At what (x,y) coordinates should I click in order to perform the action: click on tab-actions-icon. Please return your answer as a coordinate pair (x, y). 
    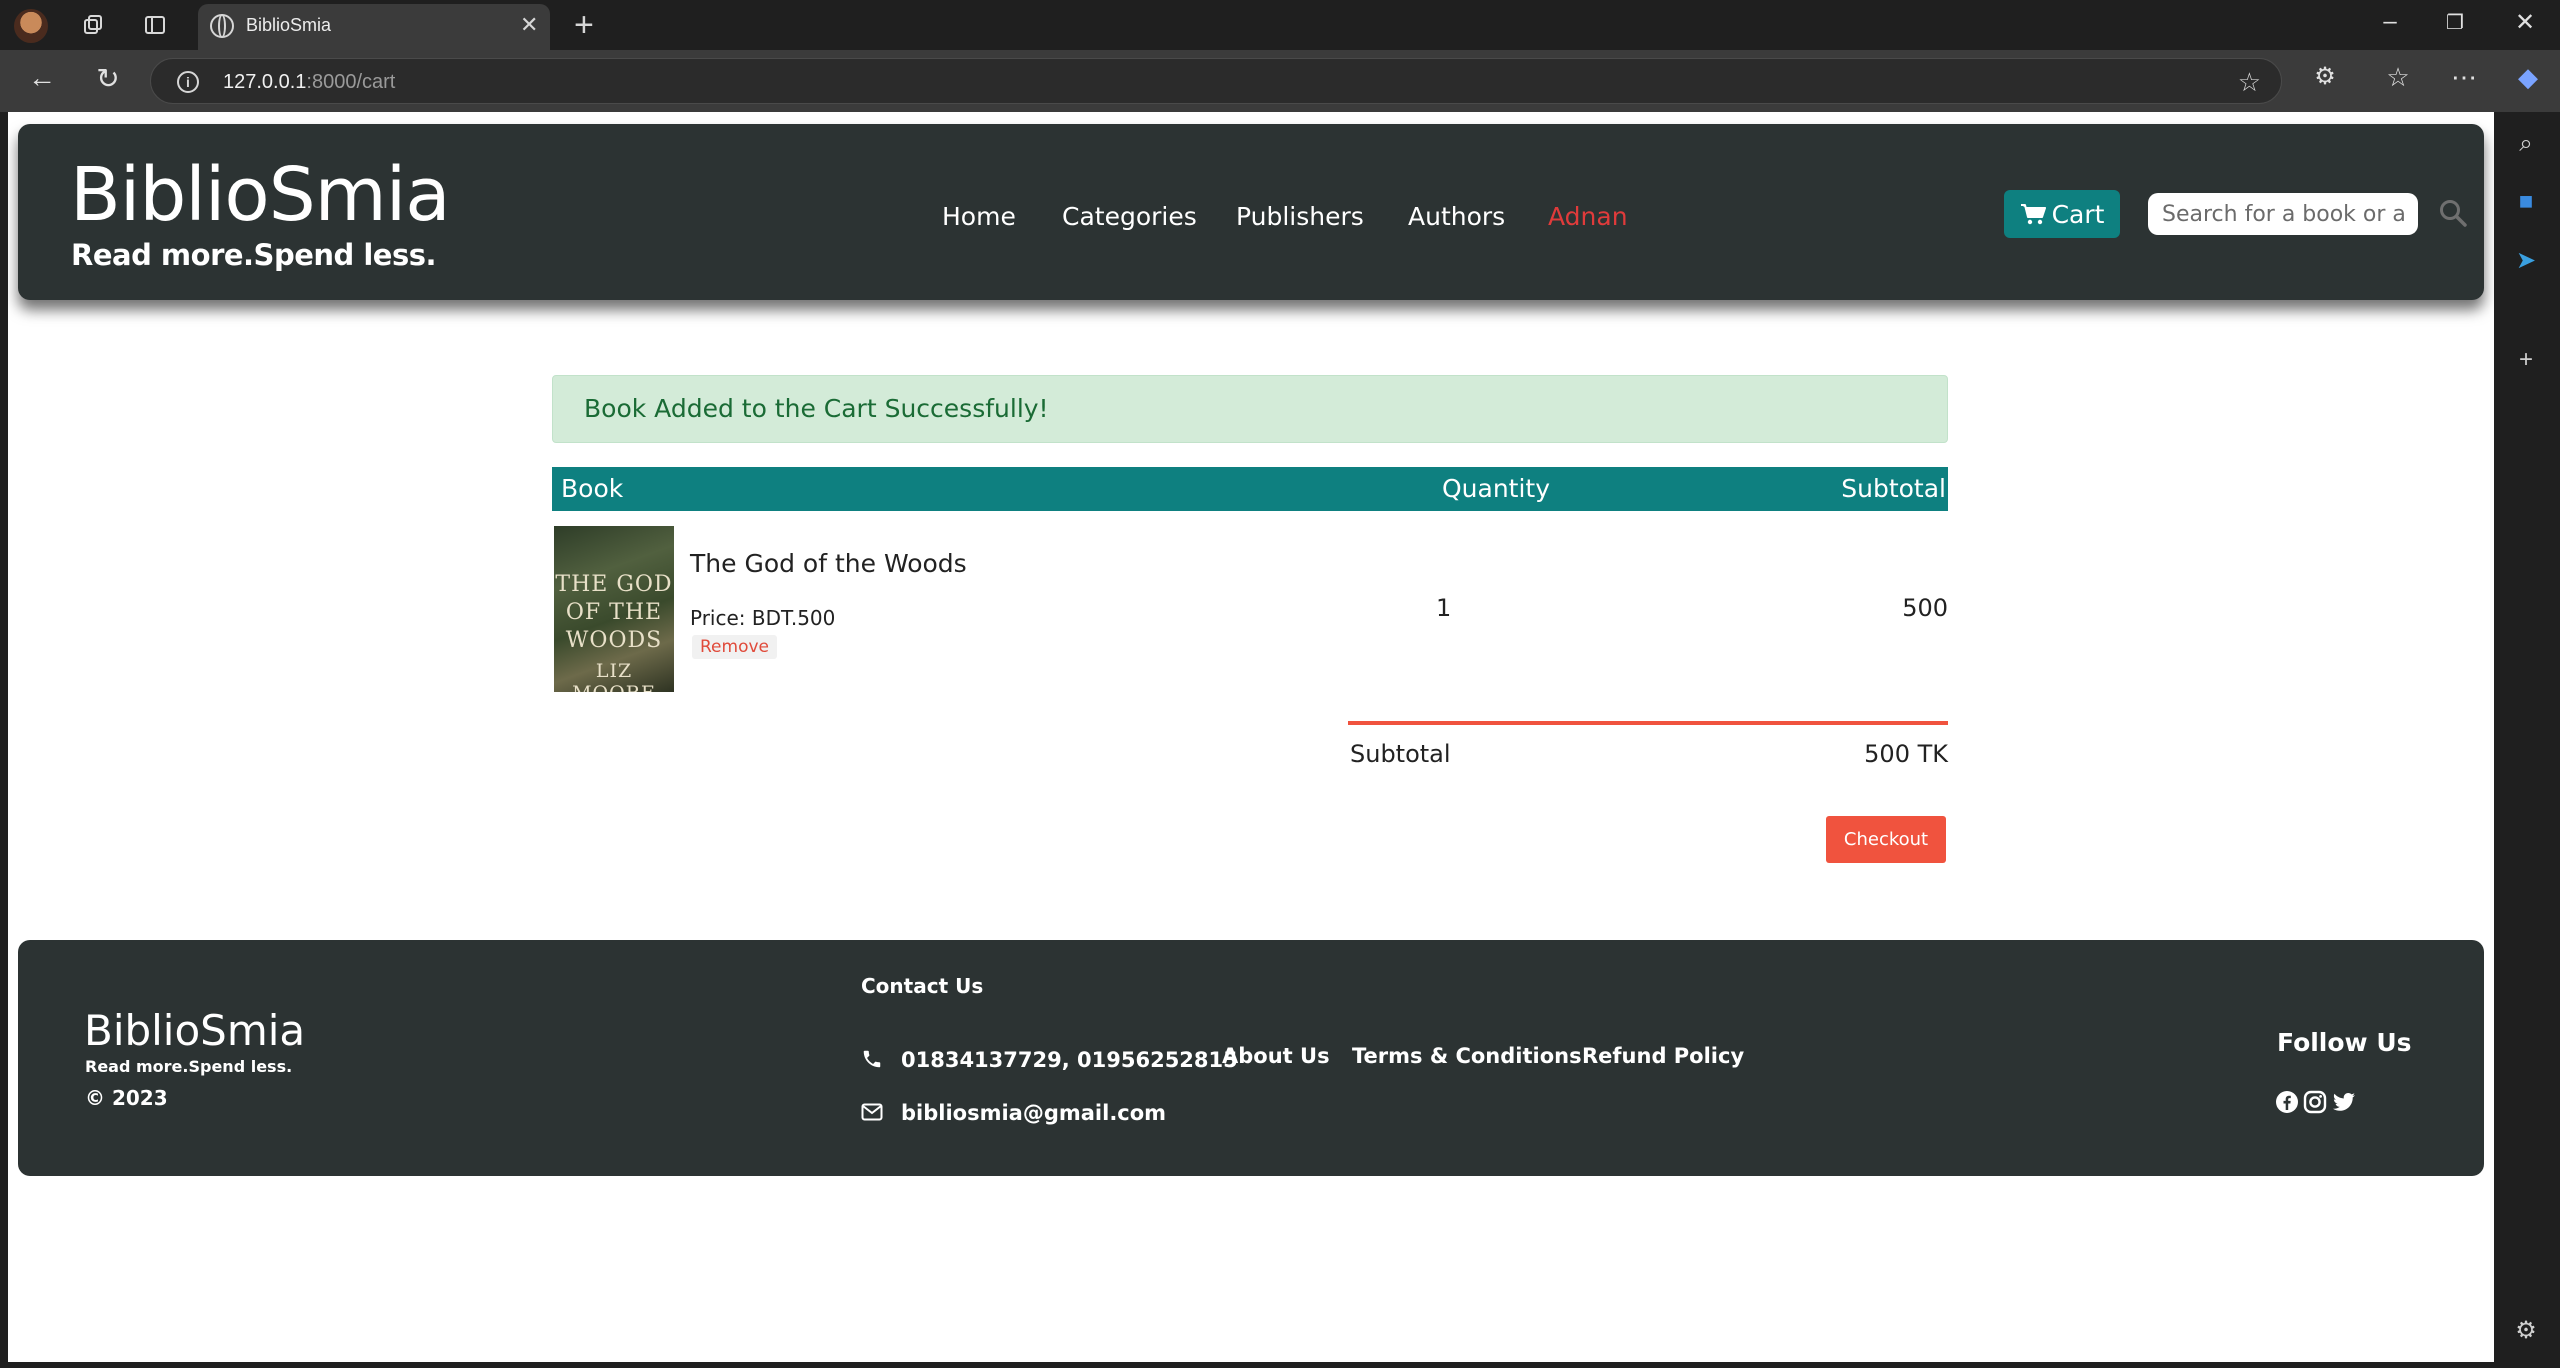
    Looking at the image, I should click on (155, 25).